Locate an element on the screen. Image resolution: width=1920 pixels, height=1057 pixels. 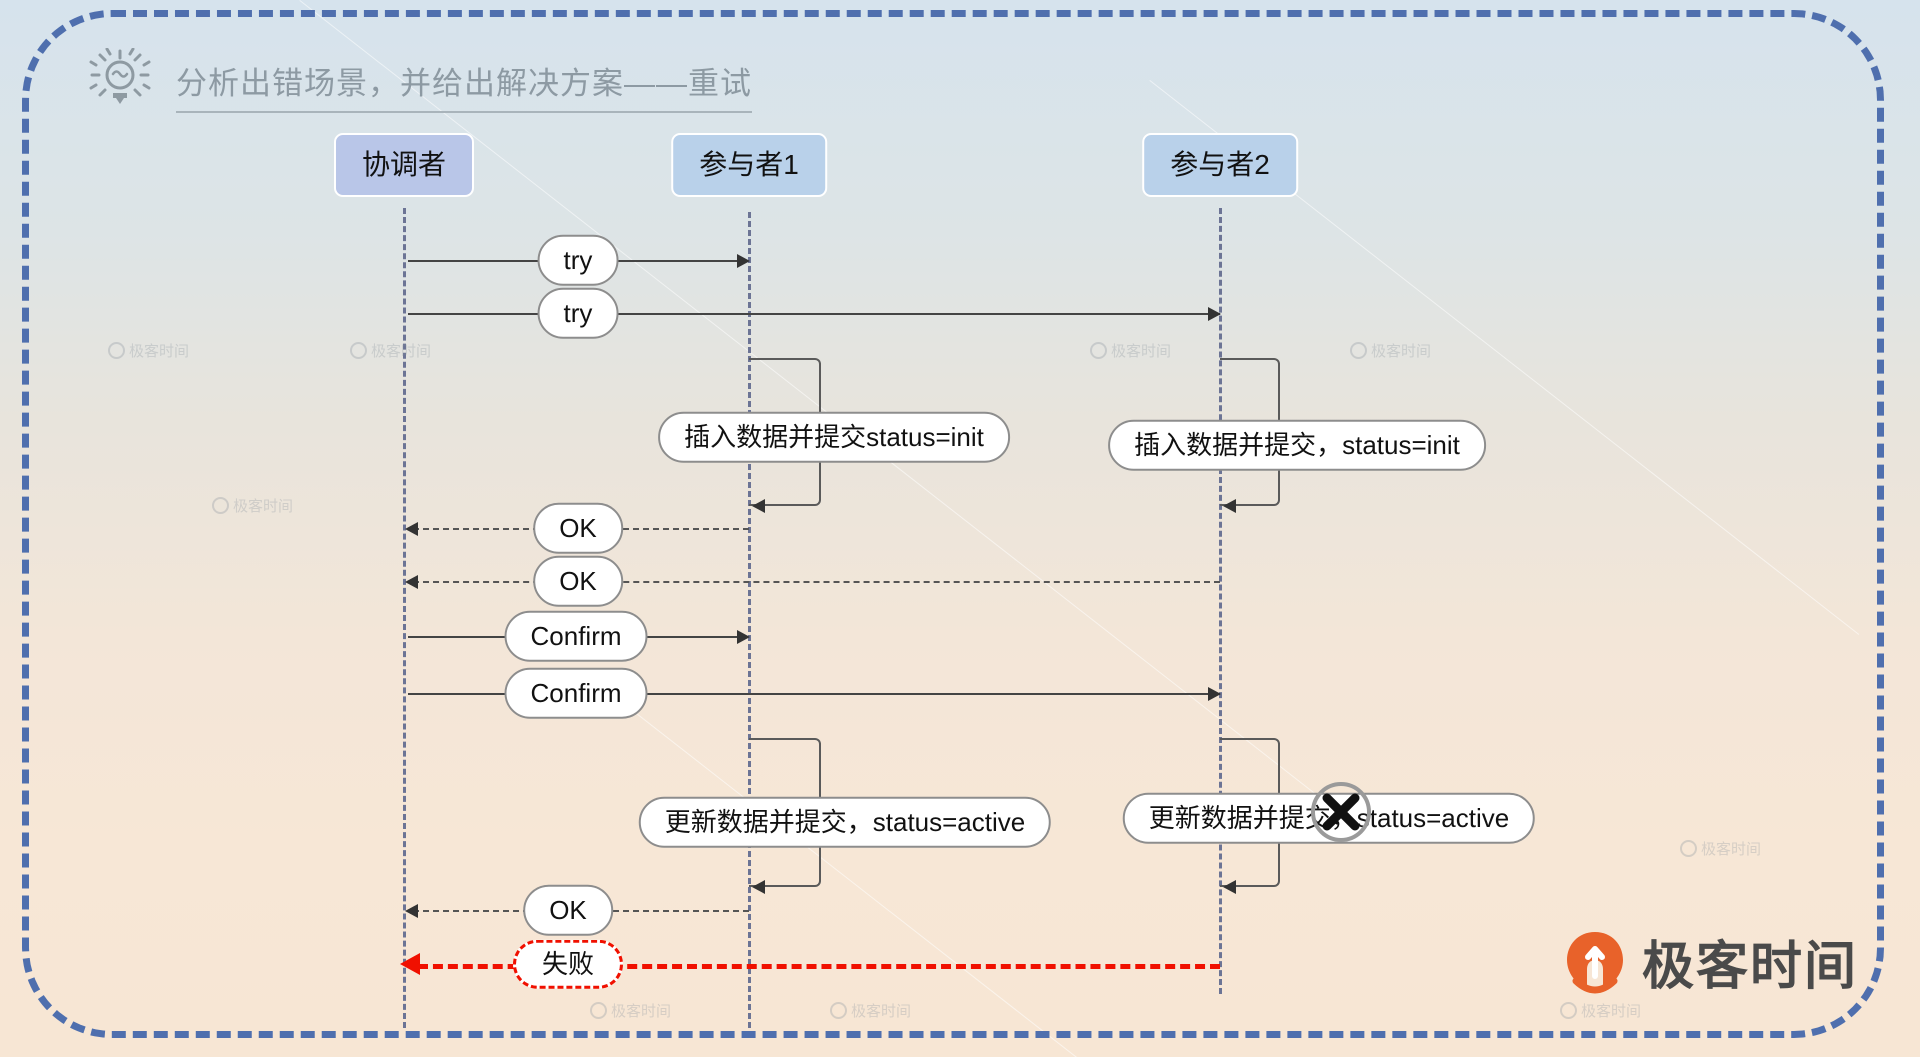
arrow-head-insert-p2 is located at coordinates (1229, 506).